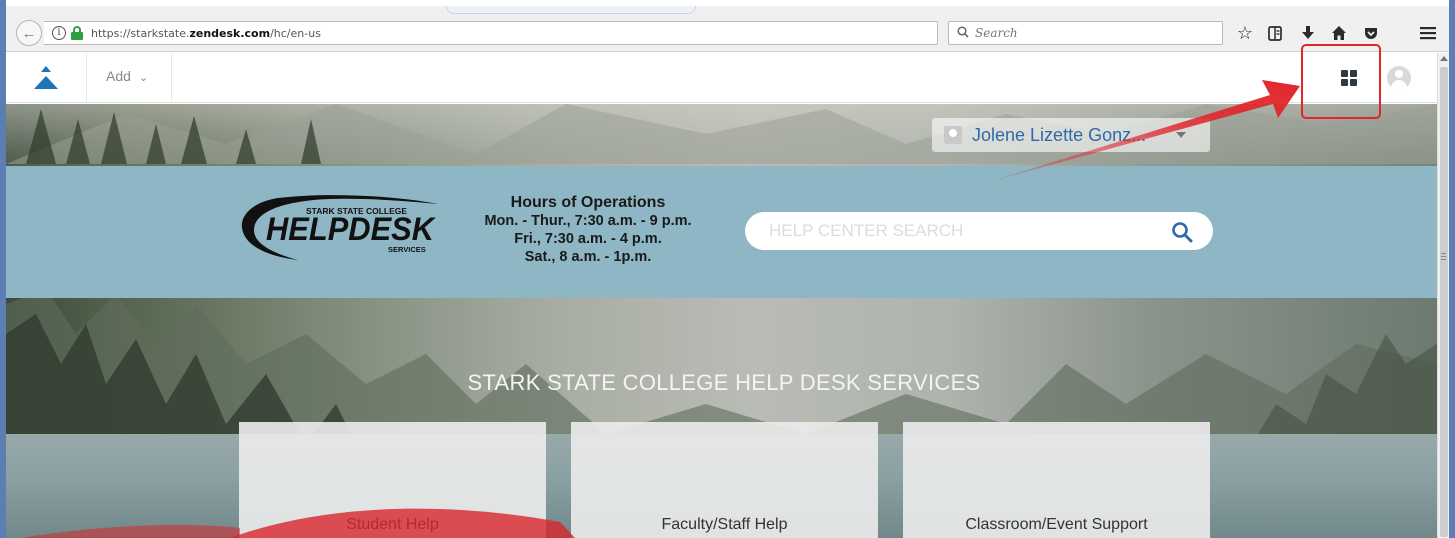 The image size is (1455, 538). What do you see at coordinates (1056, 480) in the screenshot?
I see `category-card-classroom-event-support: Classroom/Event Support` at bounding box center [1056, 480].